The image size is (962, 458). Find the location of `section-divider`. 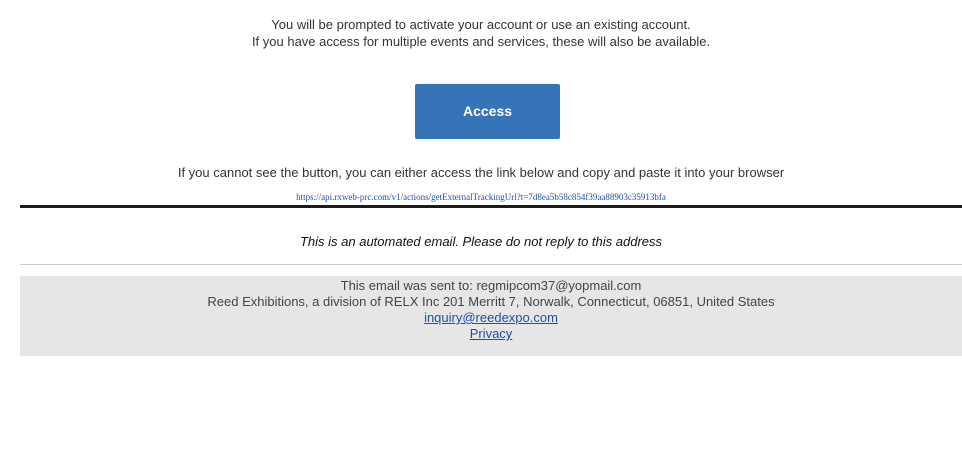

section-divider is located at coordinates (491, 206).